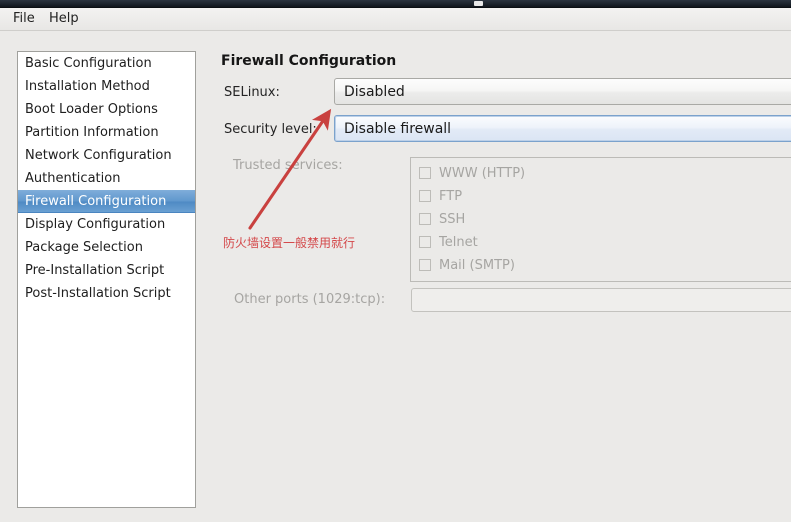 The width and height of the screenshot is (791, 522). I want to click on selinux-combobox: Disabled, so click(562, 91).